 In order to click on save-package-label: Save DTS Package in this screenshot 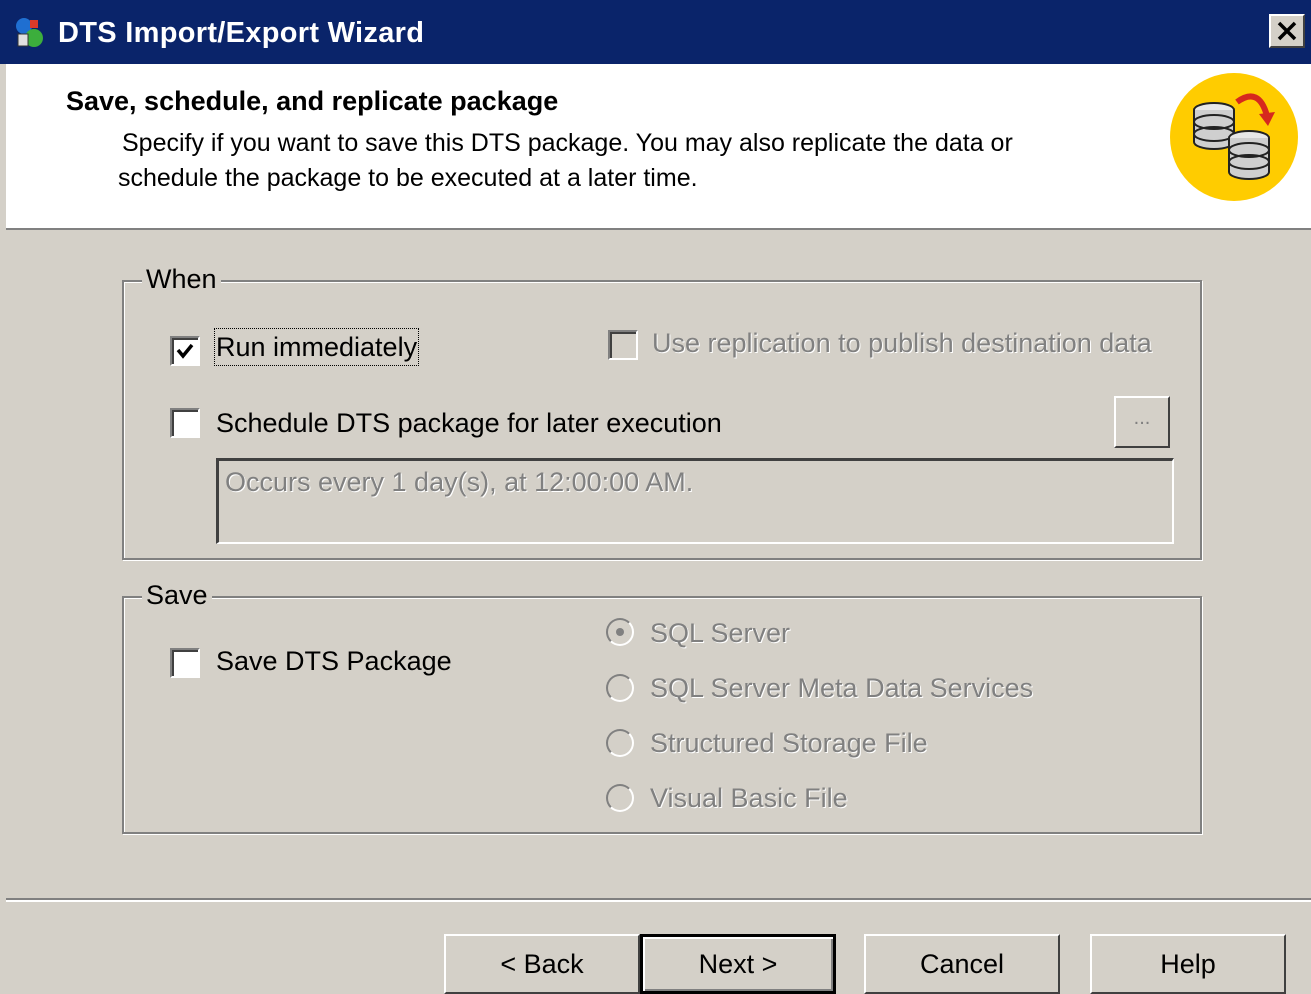, I will do `click(334, 661)`.